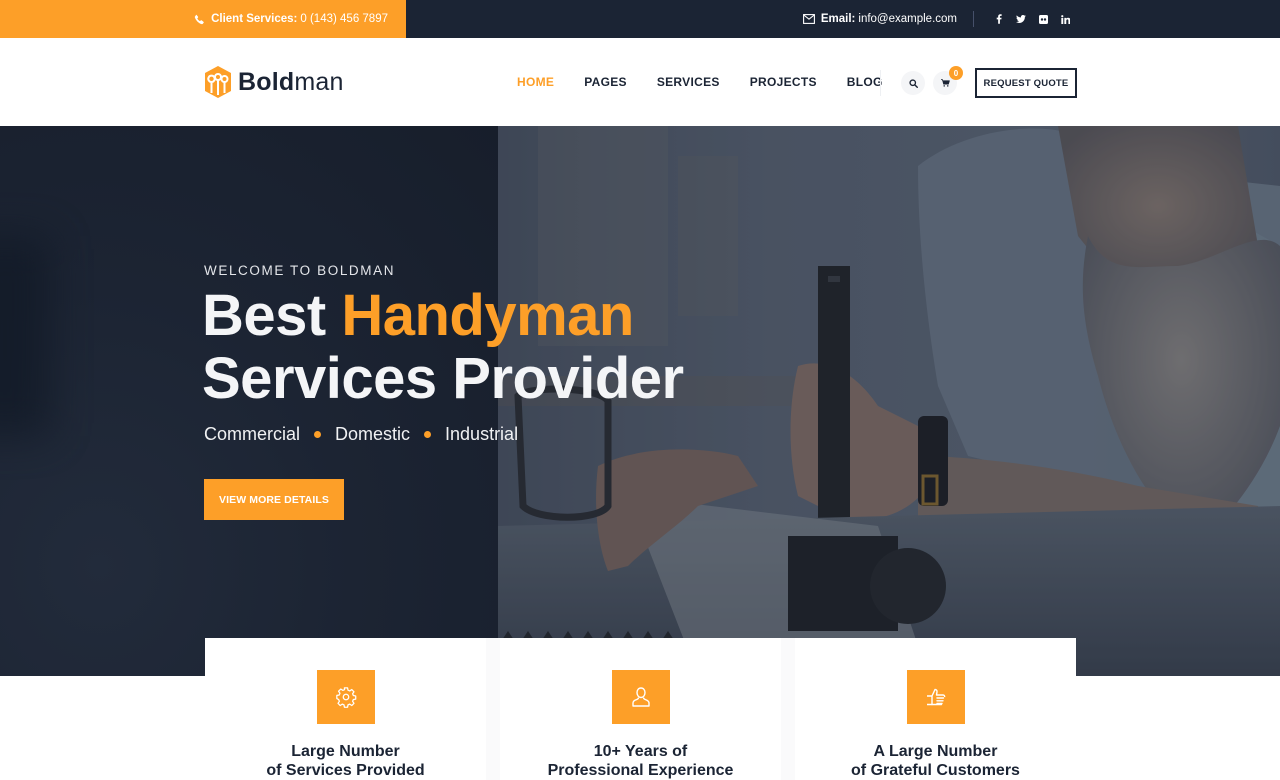 This screenshot has width=1280, height=780. What do you see at coordinates (535, 82) in the screenshot?
I see `nav-home: HOME` at bounding box center [535, 82].